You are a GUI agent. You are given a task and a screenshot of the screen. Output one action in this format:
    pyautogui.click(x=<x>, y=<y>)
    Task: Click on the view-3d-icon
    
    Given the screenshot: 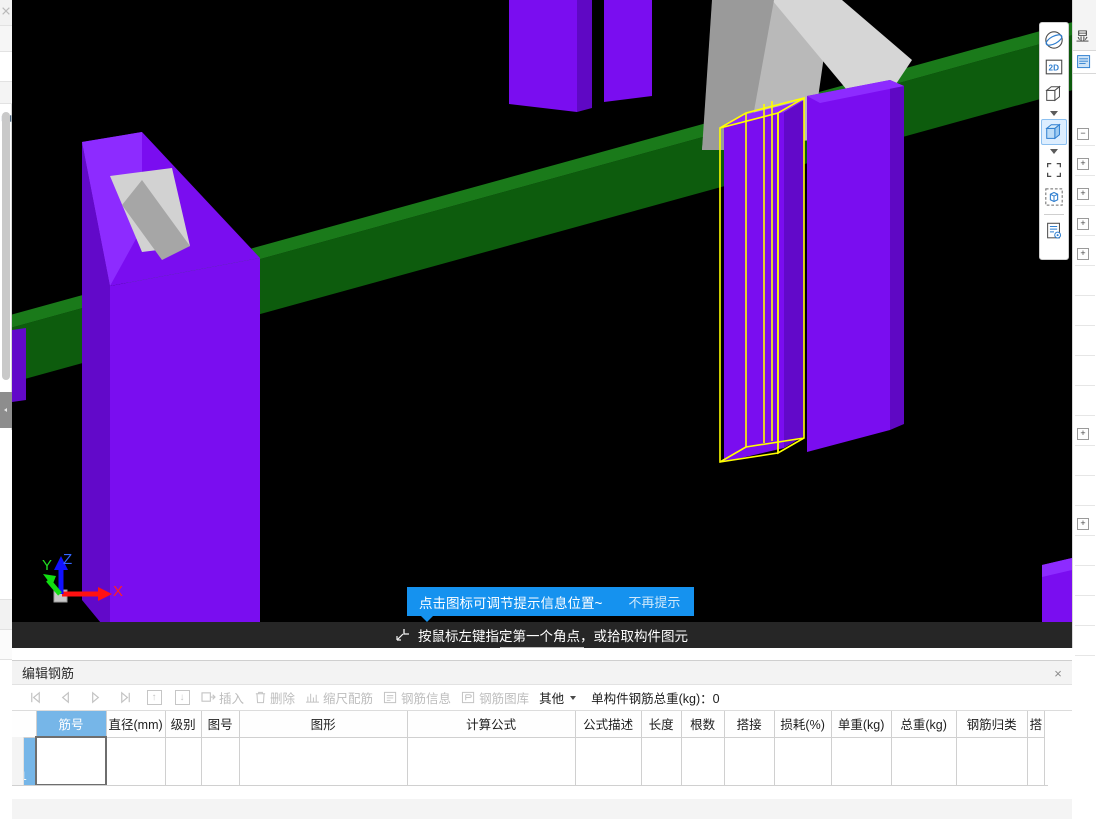 What is the action you would take?
    pyautogui.click(x=1054, y=94)
    